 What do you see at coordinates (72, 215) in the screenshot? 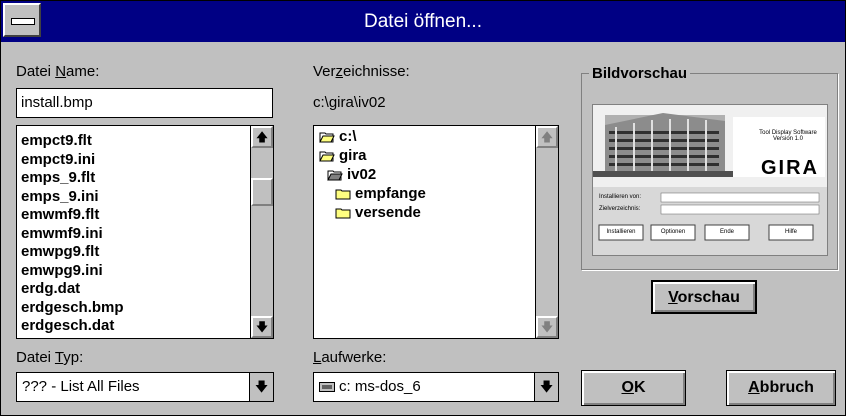
I see `file-list-item: emwmf9.flt` at bounding box center [72, 215].